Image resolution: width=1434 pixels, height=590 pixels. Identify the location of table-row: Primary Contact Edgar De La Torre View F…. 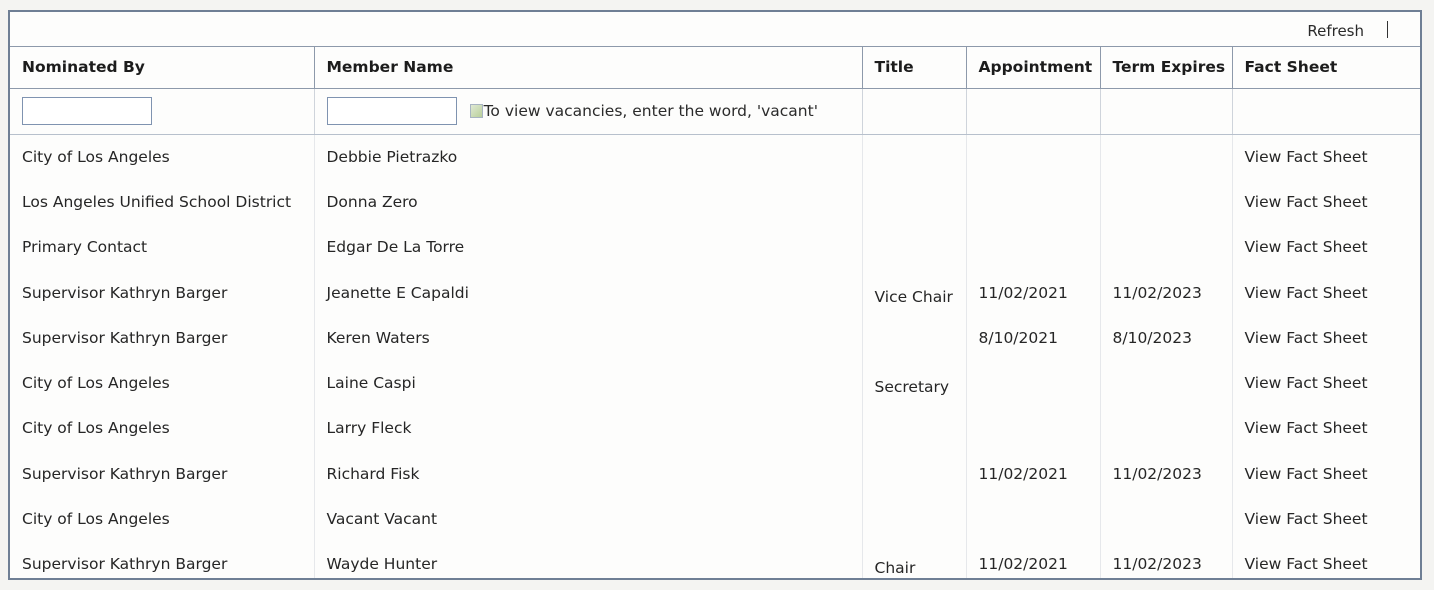
(715, 247).